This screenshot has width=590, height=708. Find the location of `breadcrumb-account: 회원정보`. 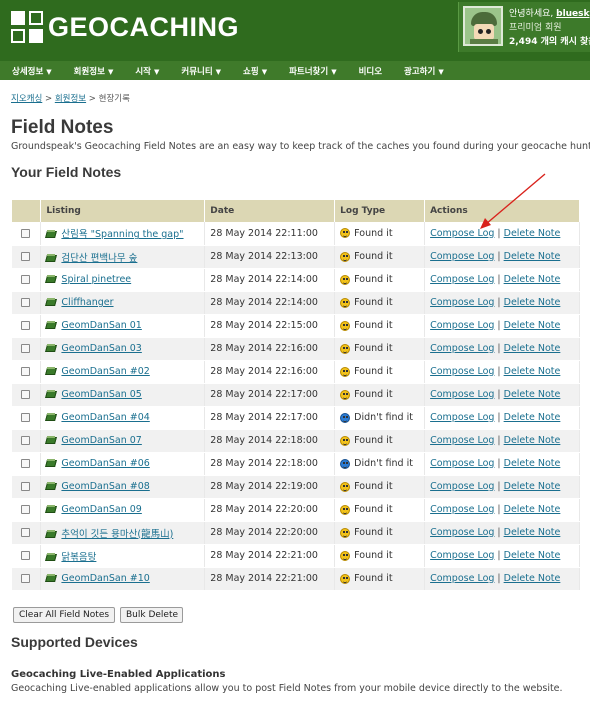

breadcrumb-account: 회원정보 is located at coordinates (70, 99).